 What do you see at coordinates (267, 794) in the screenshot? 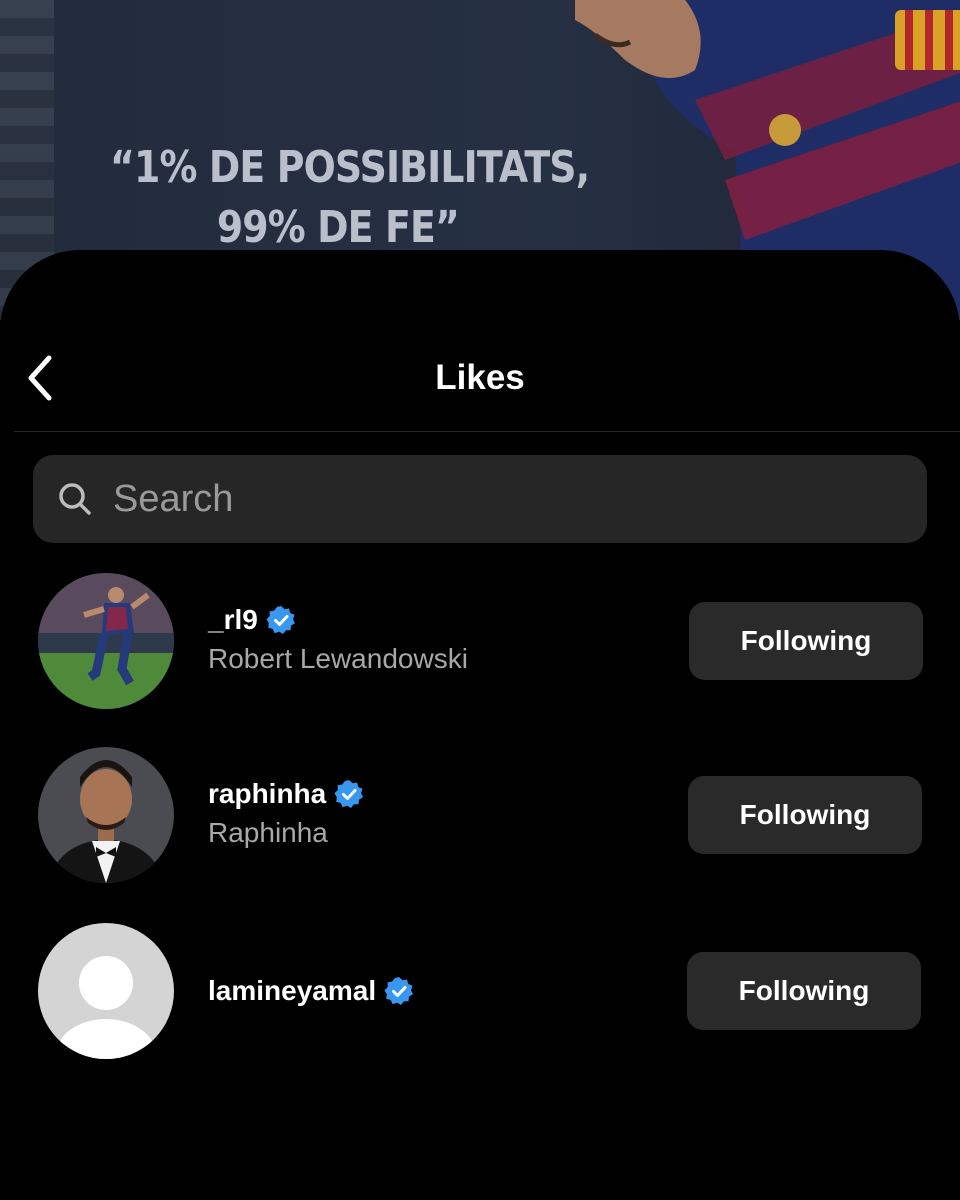
I see `username: raphinha` at bounding box center [267, 794].